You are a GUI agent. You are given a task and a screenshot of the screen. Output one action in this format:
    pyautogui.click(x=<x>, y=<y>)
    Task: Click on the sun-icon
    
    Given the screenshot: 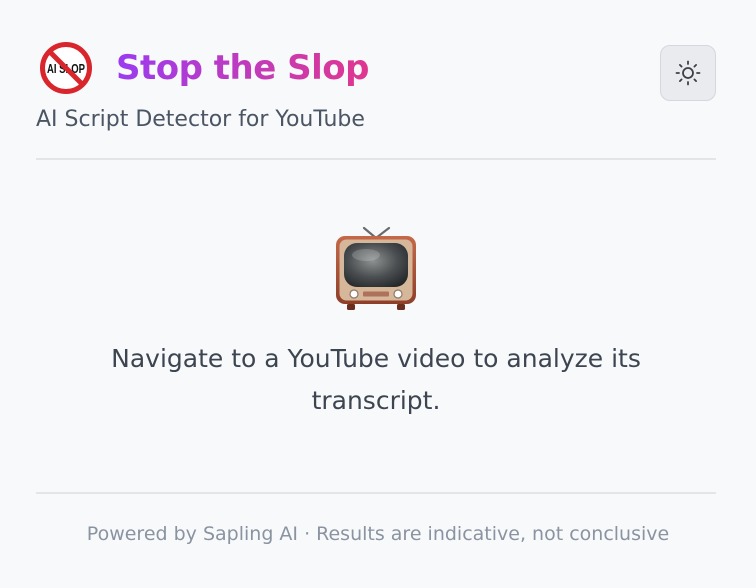 What is the action you would take?
    pyautogui.click(x=688, y=73)
    